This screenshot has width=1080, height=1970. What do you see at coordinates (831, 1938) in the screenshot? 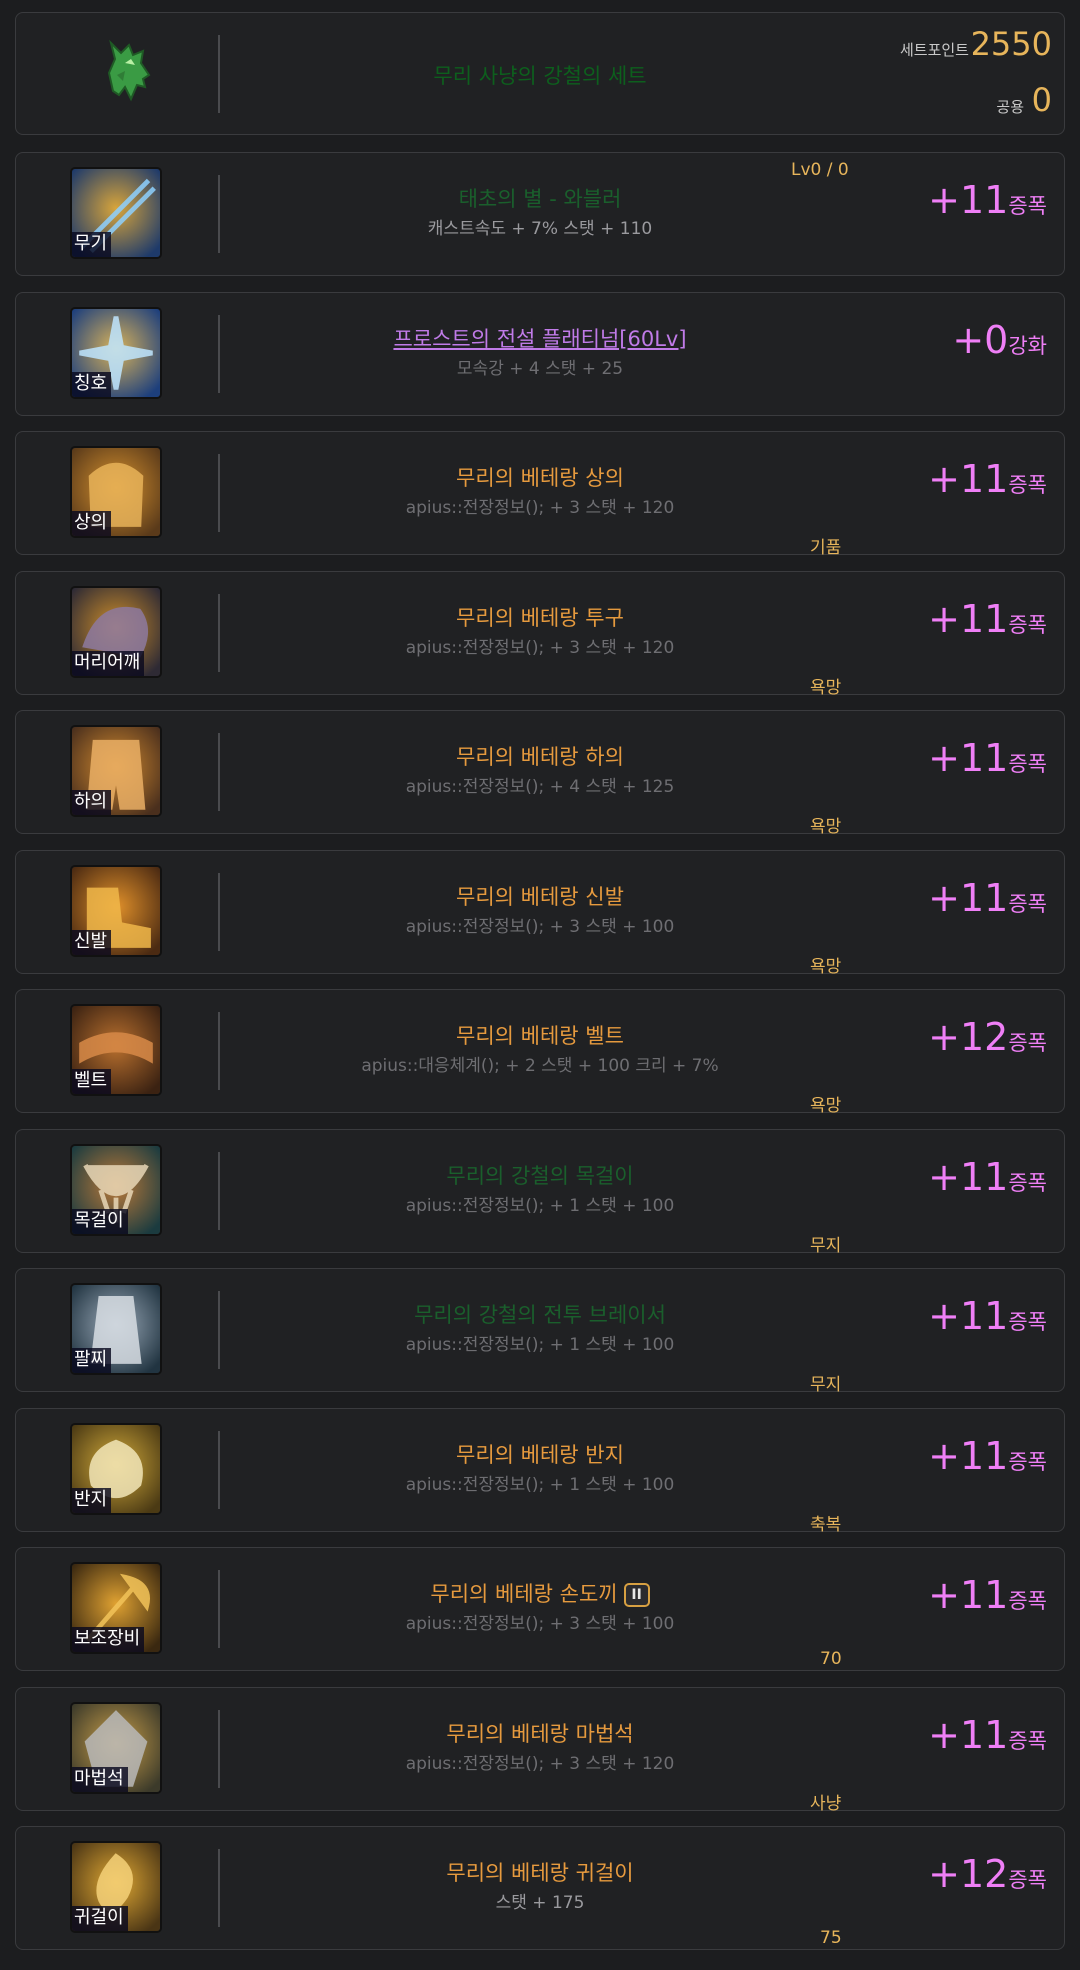
I see `item-note: 75` at bounding box center [831, 1938].